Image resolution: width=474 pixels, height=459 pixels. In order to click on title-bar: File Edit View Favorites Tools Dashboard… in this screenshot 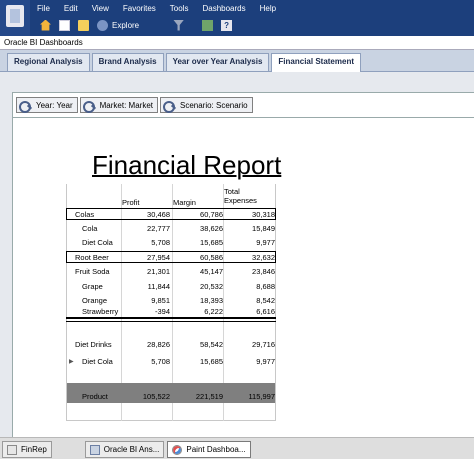, I will do `click(237, 18)`.